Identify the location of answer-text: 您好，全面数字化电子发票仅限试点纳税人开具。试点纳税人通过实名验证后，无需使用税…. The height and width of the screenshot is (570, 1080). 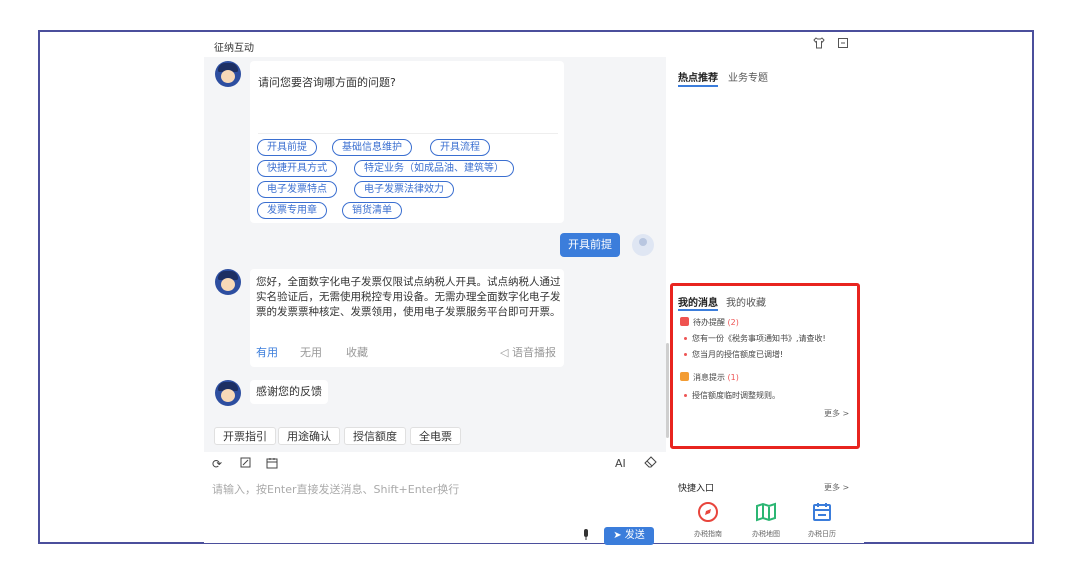
(408, 297).